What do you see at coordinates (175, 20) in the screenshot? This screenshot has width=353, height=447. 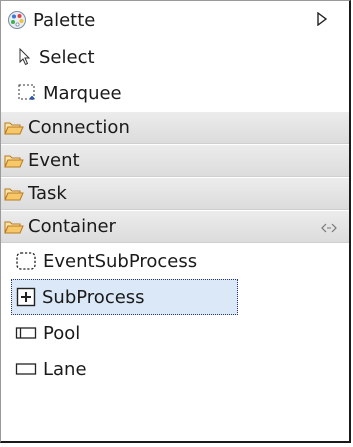 I see `palette-header: Palette` at bounding box center [175, 20].